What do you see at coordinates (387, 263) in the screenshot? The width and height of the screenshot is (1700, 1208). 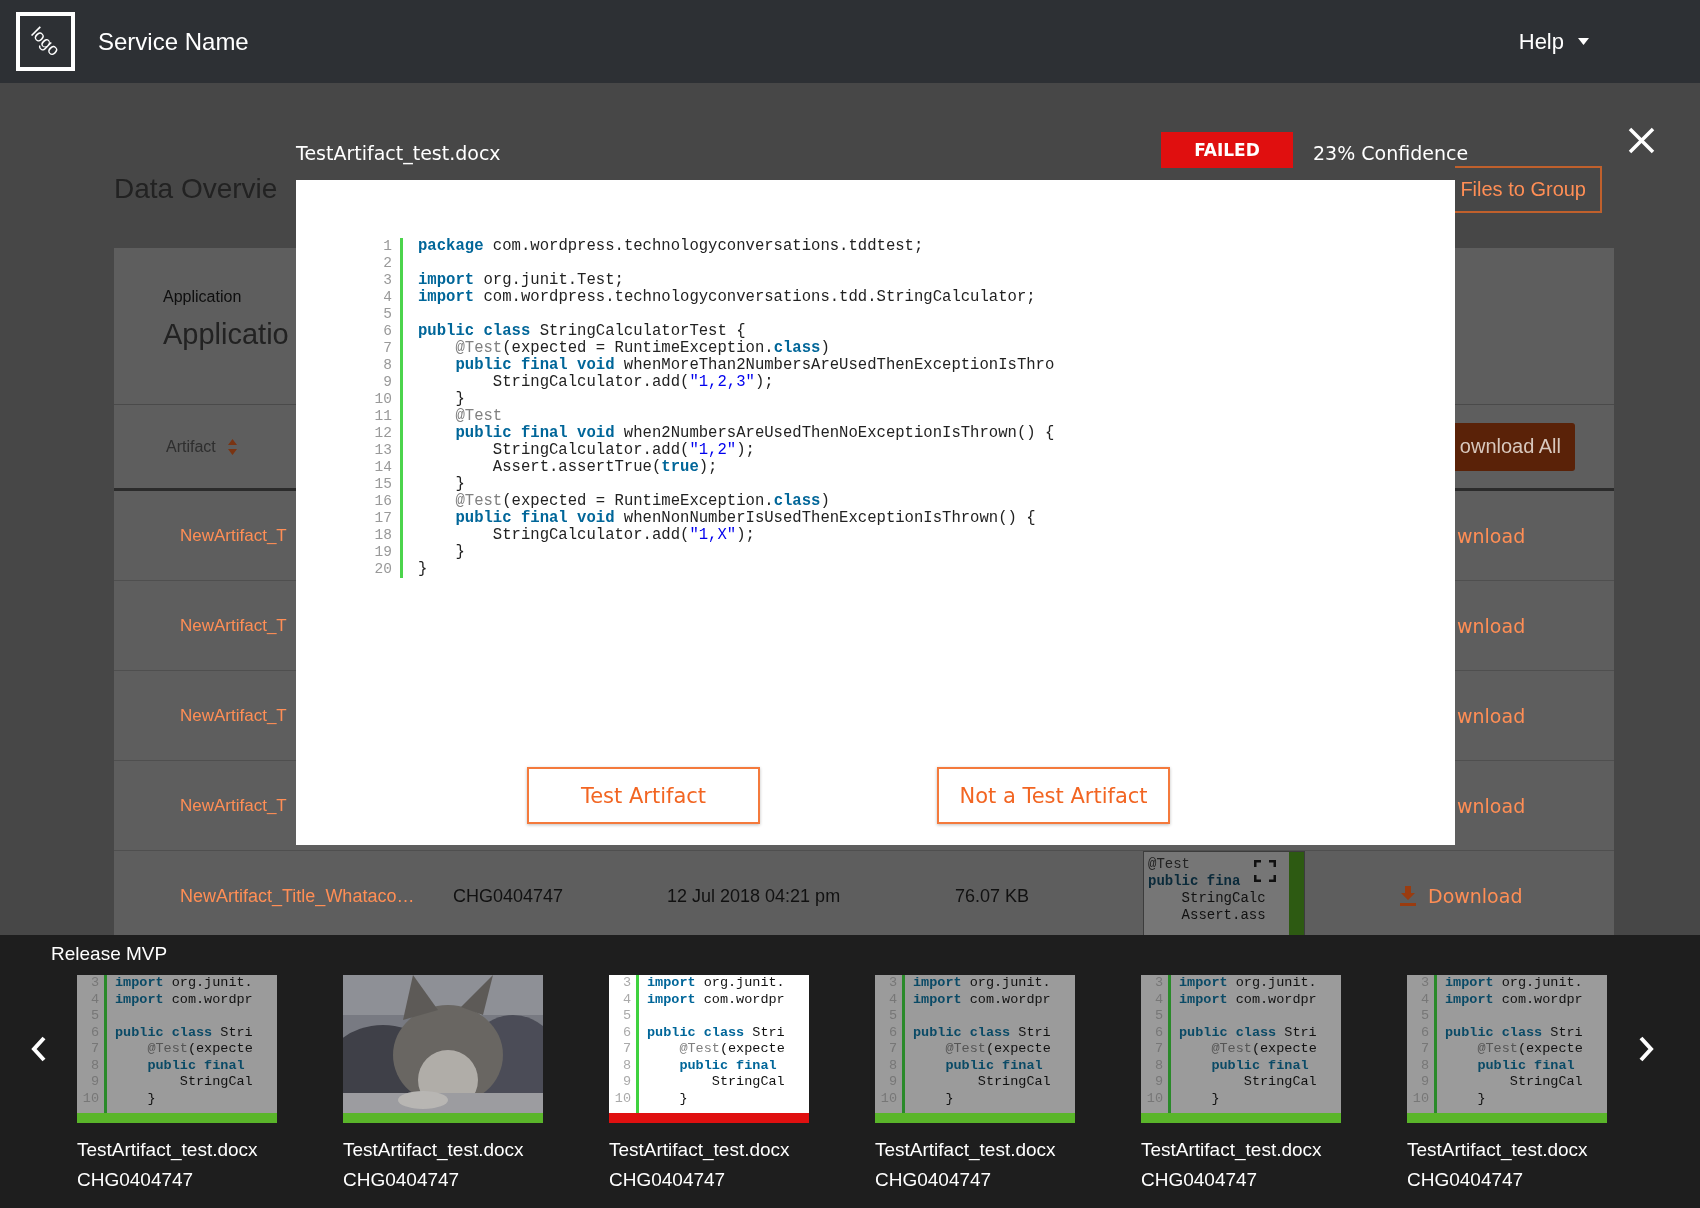 I see `line-number: 2` at bounding box center [387, 263].